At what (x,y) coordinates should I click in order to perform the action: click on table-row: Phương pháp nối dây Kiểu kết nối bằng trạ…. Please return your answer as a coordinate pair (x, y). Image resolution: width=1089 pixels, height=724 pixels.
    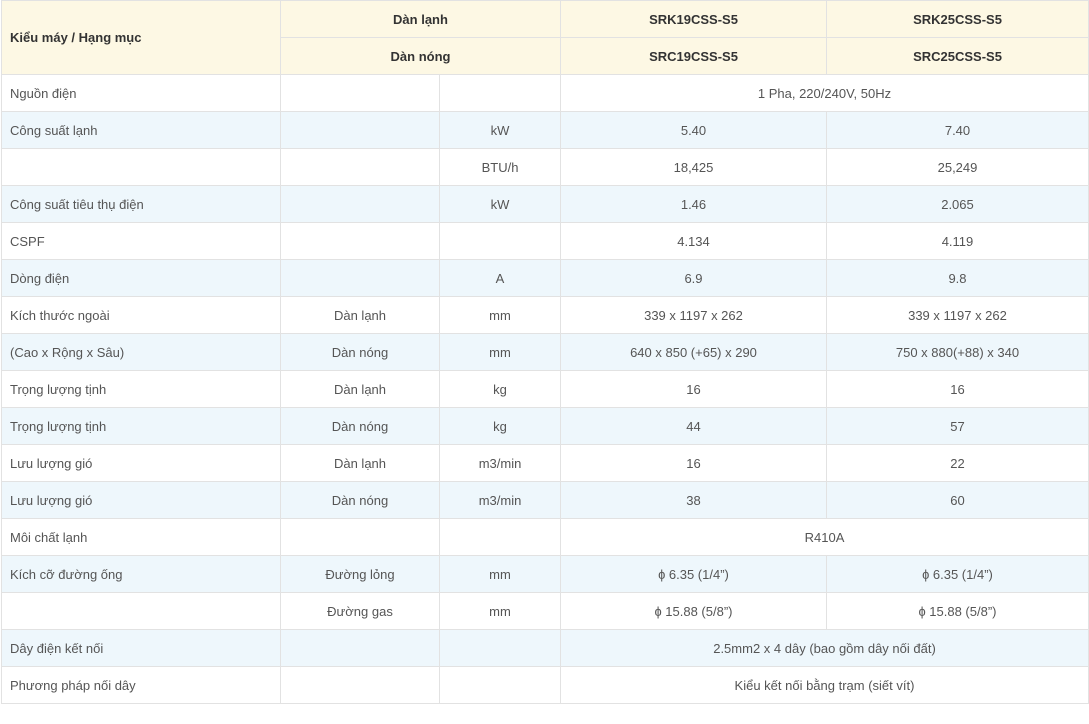
    Looking at the image, I should click on (545, 685).